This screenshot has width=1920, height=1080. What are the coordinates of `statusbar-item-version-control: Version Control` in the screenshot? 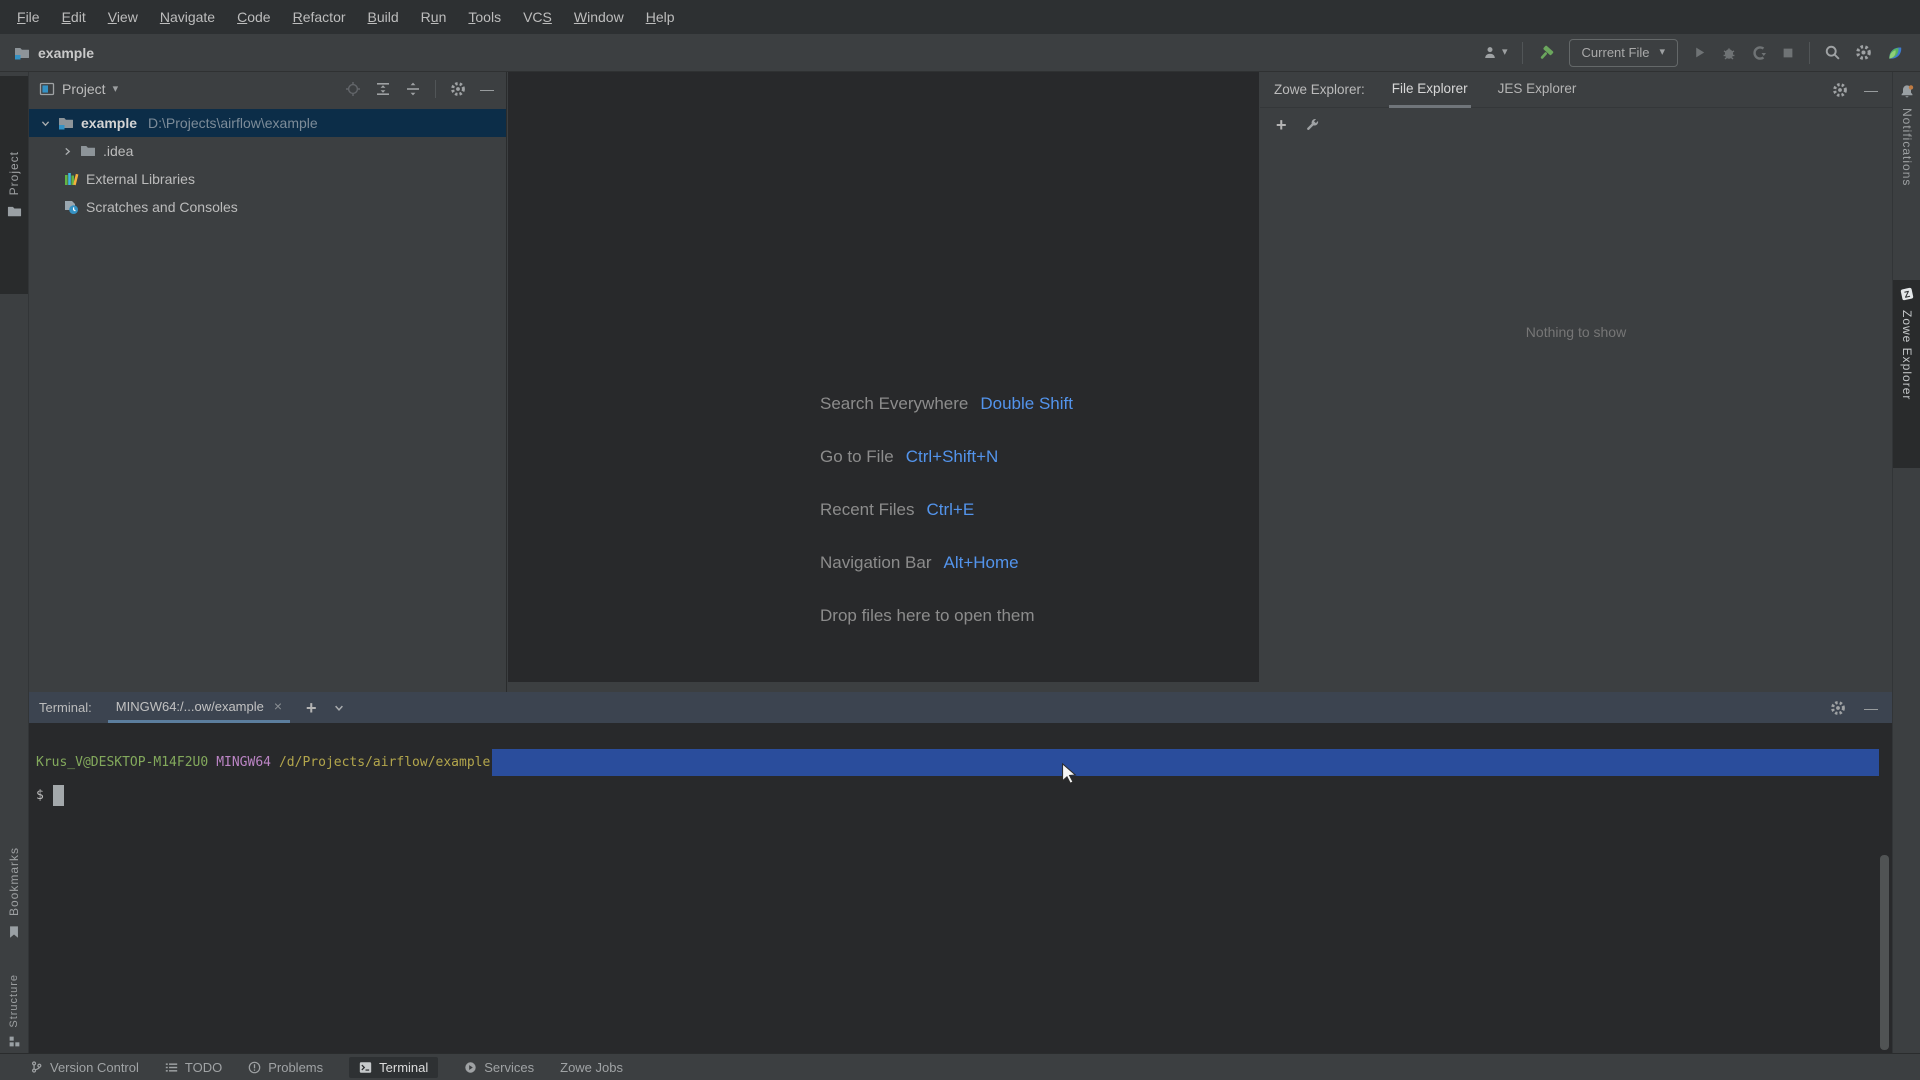 It's located at (84, 1067).